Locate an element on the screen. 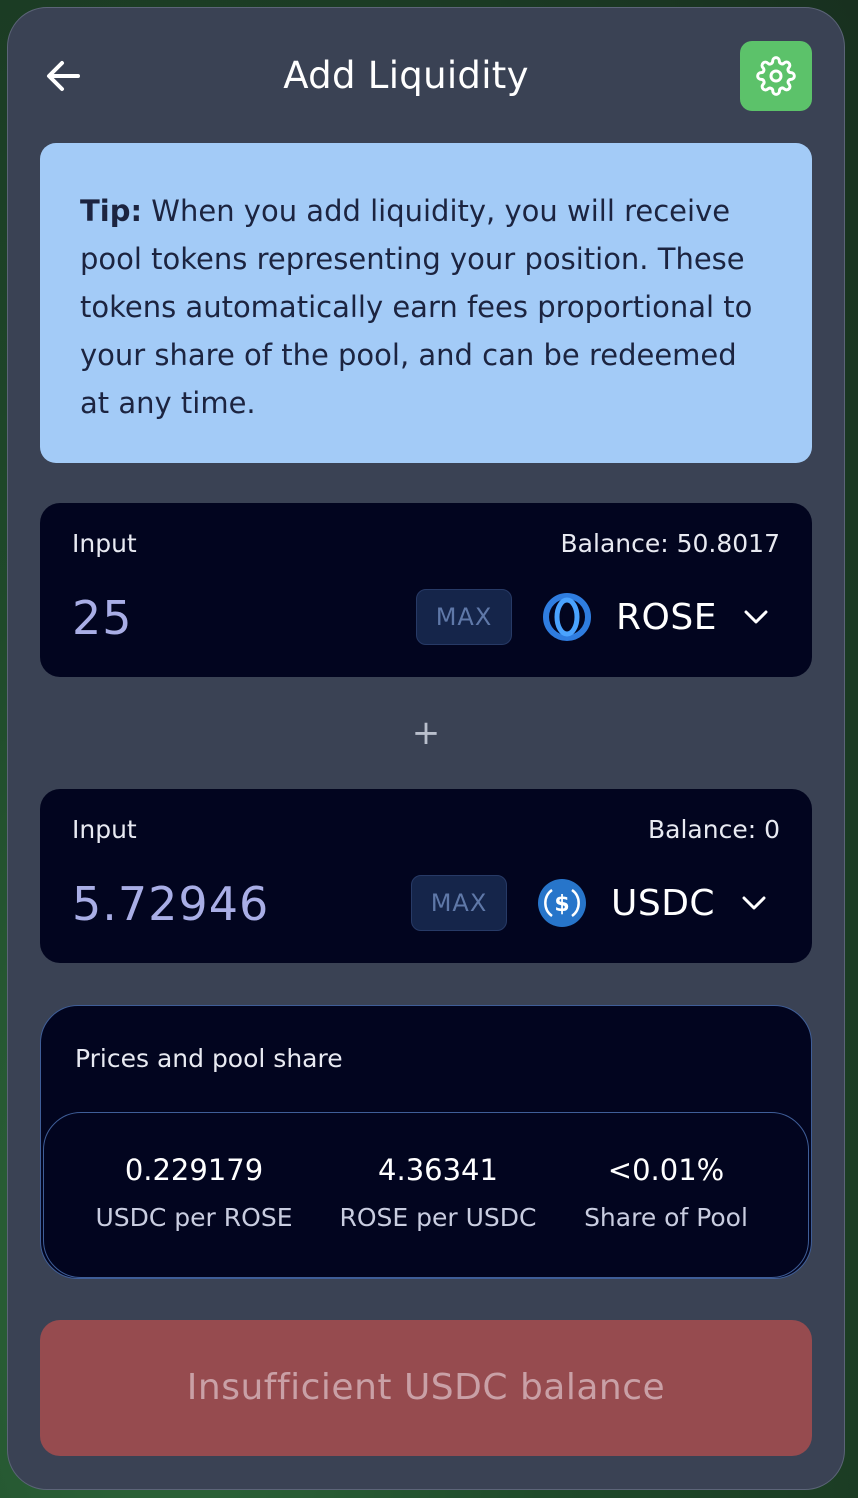 This screenshot has width=858, height=1498. stat-label: Share of Pool is located at coordinates (666, 1217).